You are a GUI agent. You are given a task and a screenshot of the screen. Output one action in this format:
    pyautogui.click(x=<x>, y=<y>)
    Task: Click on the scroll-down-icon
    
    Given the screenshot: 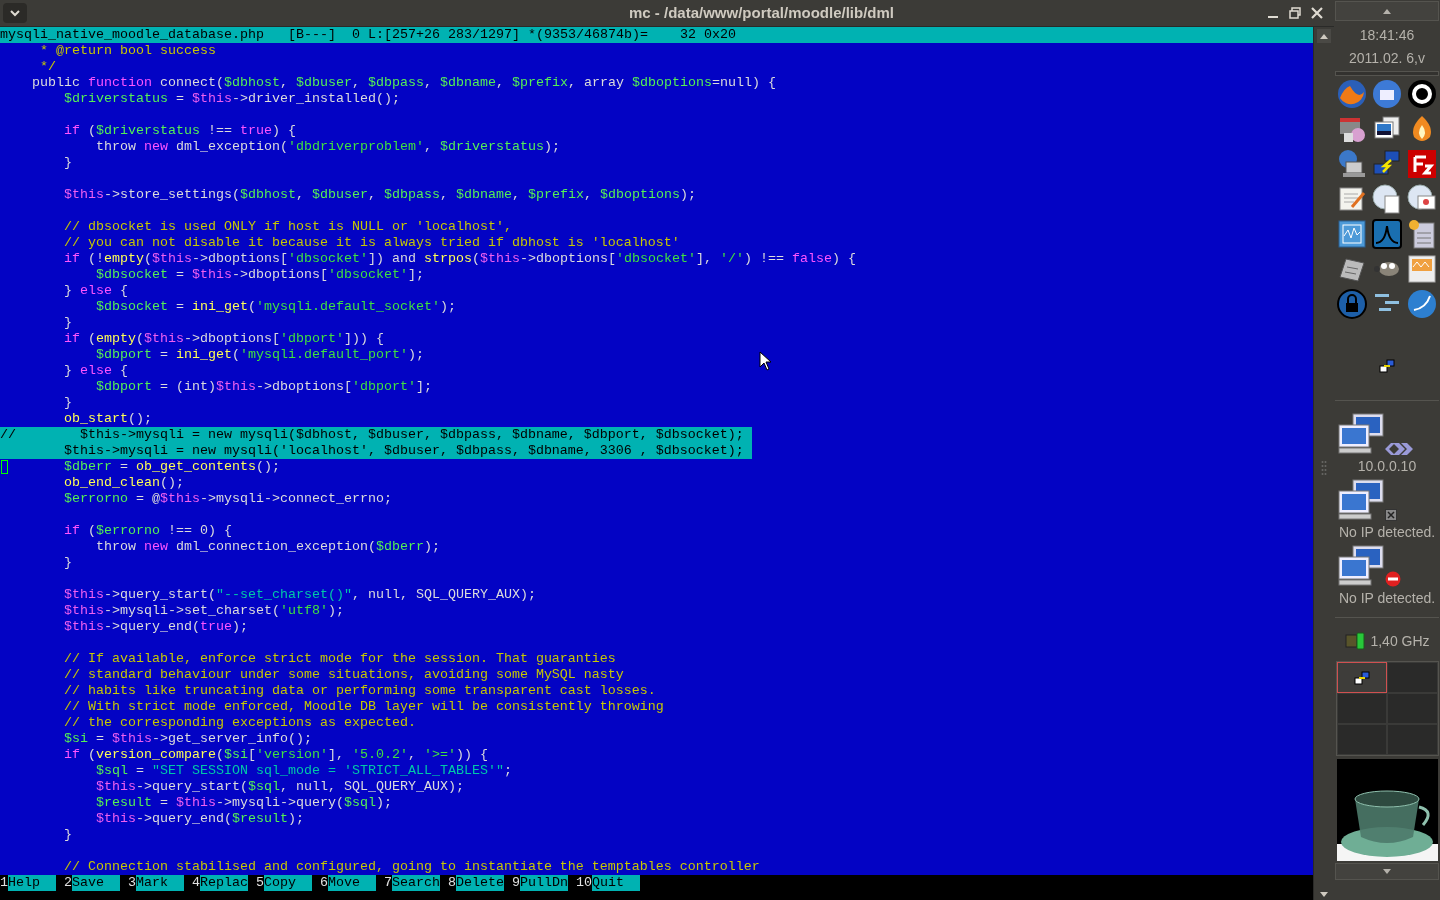 What is the action you would take?
    pyautogui.click(x=1324, y=894)
    